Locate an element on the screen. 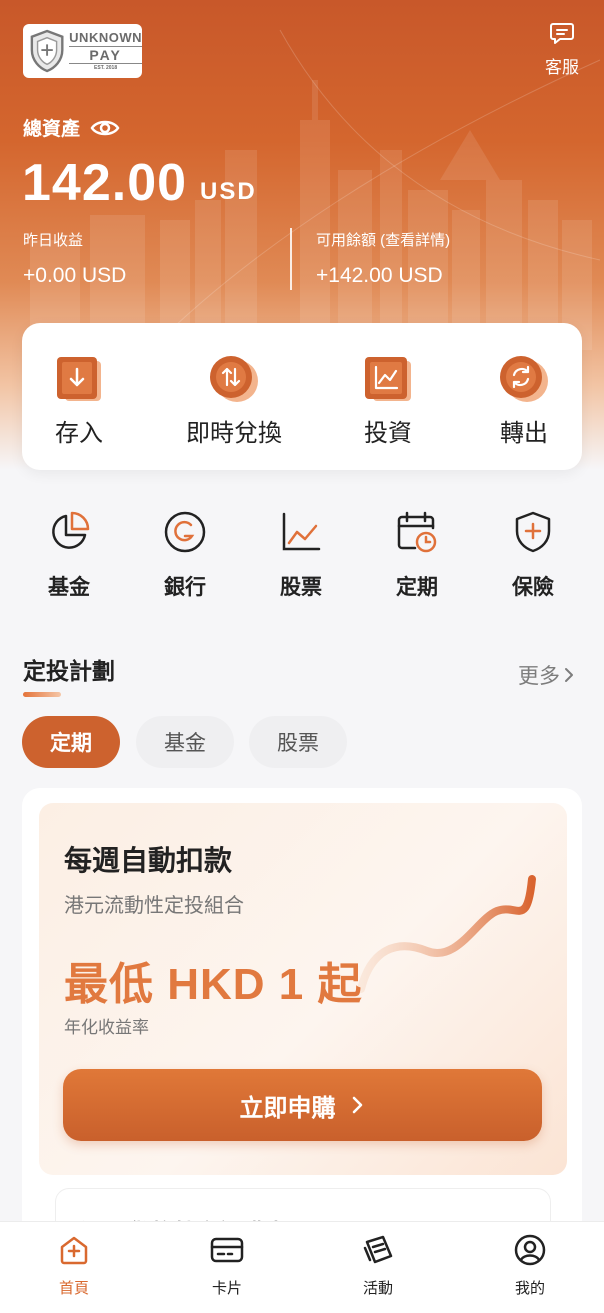  app-logo: UNKNOWN PAY EST. 2018 is located at coordinates (82, 51).